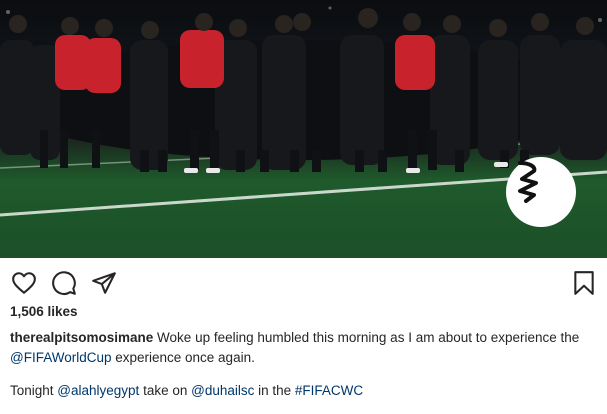 The height and width of the screenshot is (414, 607). I want to click on bookmark-icon, so click(584, 283).